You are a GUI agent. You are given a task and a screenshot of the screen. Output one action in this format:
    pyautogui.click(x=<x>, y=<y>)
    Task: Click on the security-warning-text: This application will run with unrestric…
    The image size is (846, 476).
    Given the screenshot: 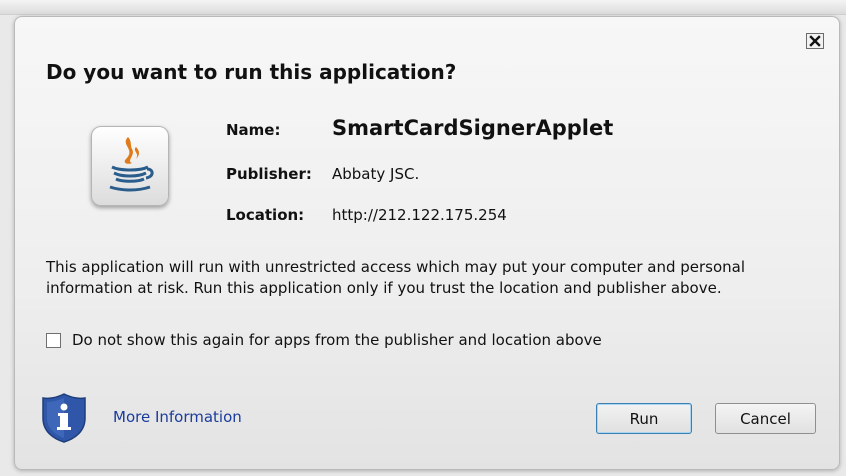 What is the action you would take?
    pyautogui.click(x=426, y=278)
    